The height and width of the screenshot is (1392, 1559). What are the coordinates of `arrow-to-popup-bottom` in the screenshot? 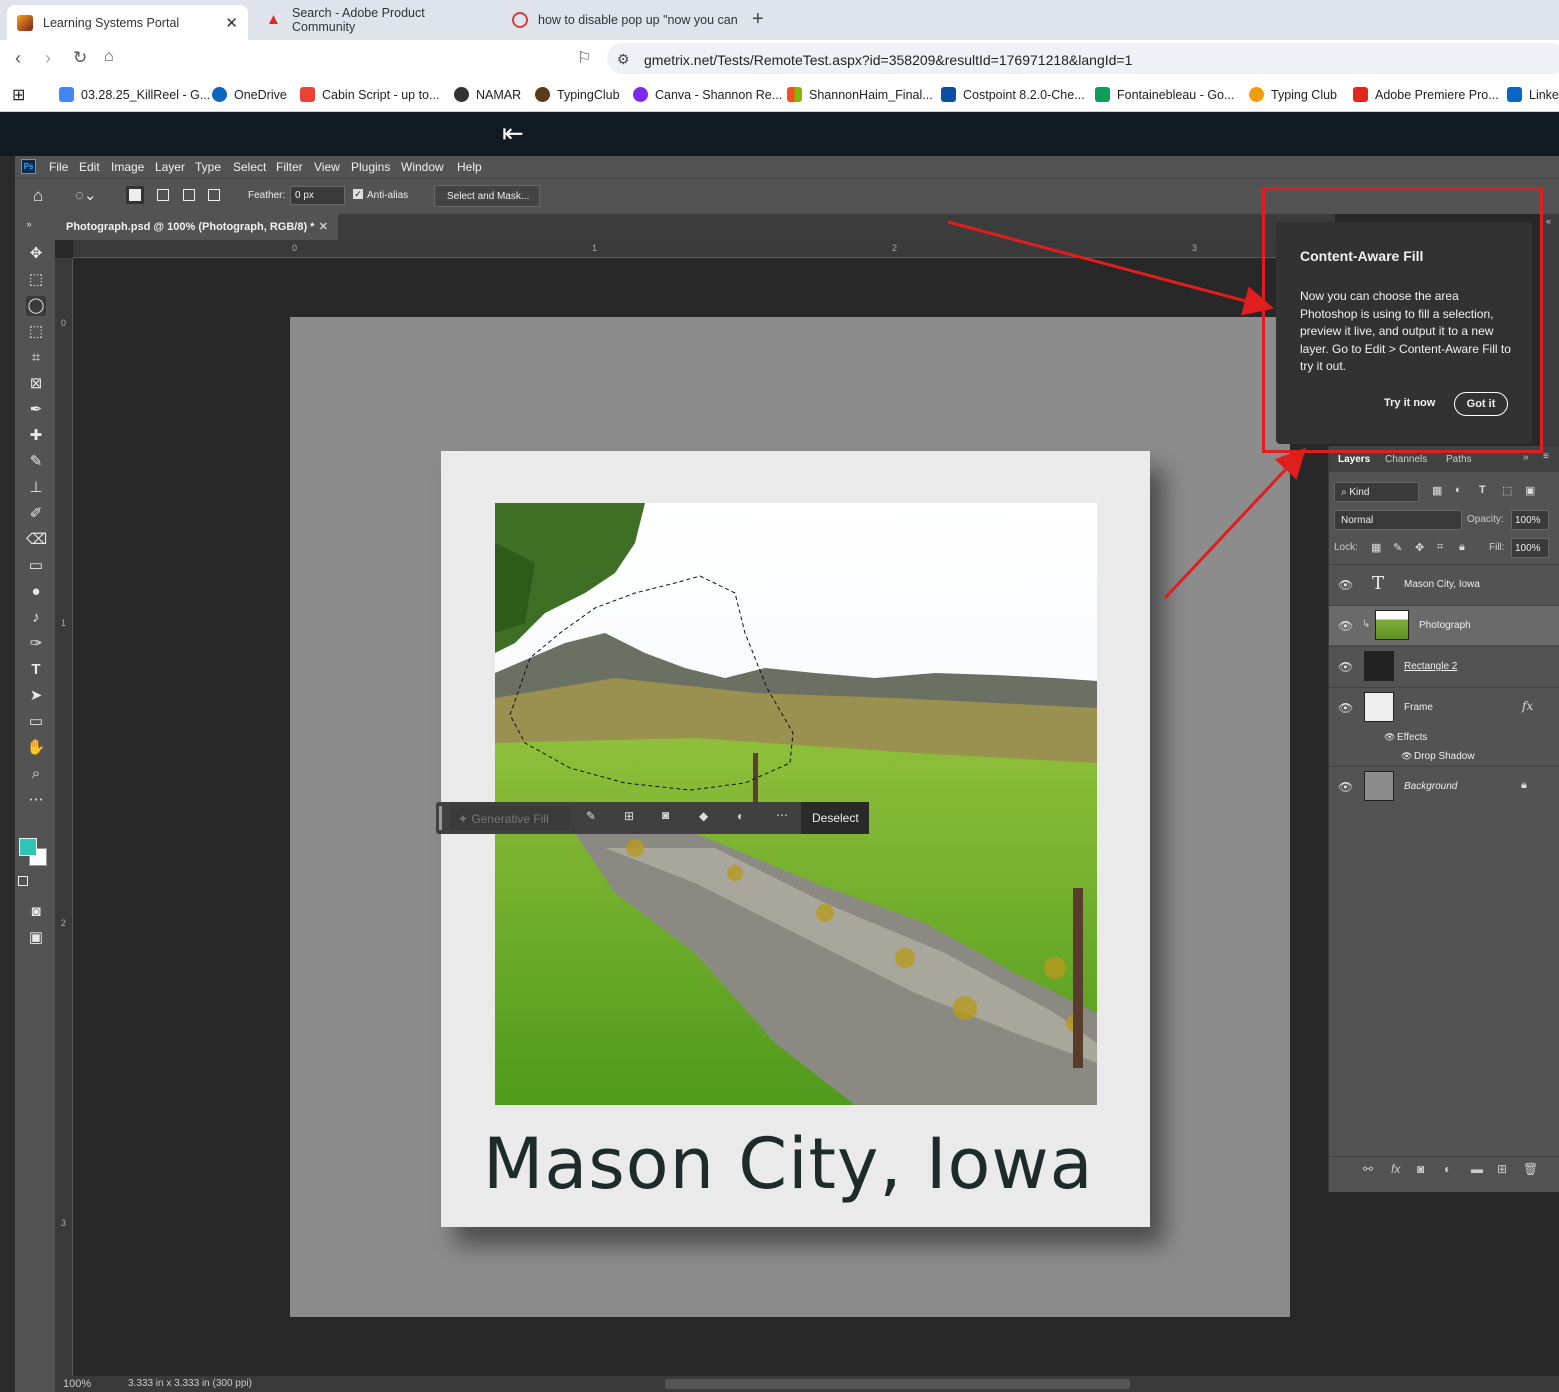 It's located at (1235, 523).